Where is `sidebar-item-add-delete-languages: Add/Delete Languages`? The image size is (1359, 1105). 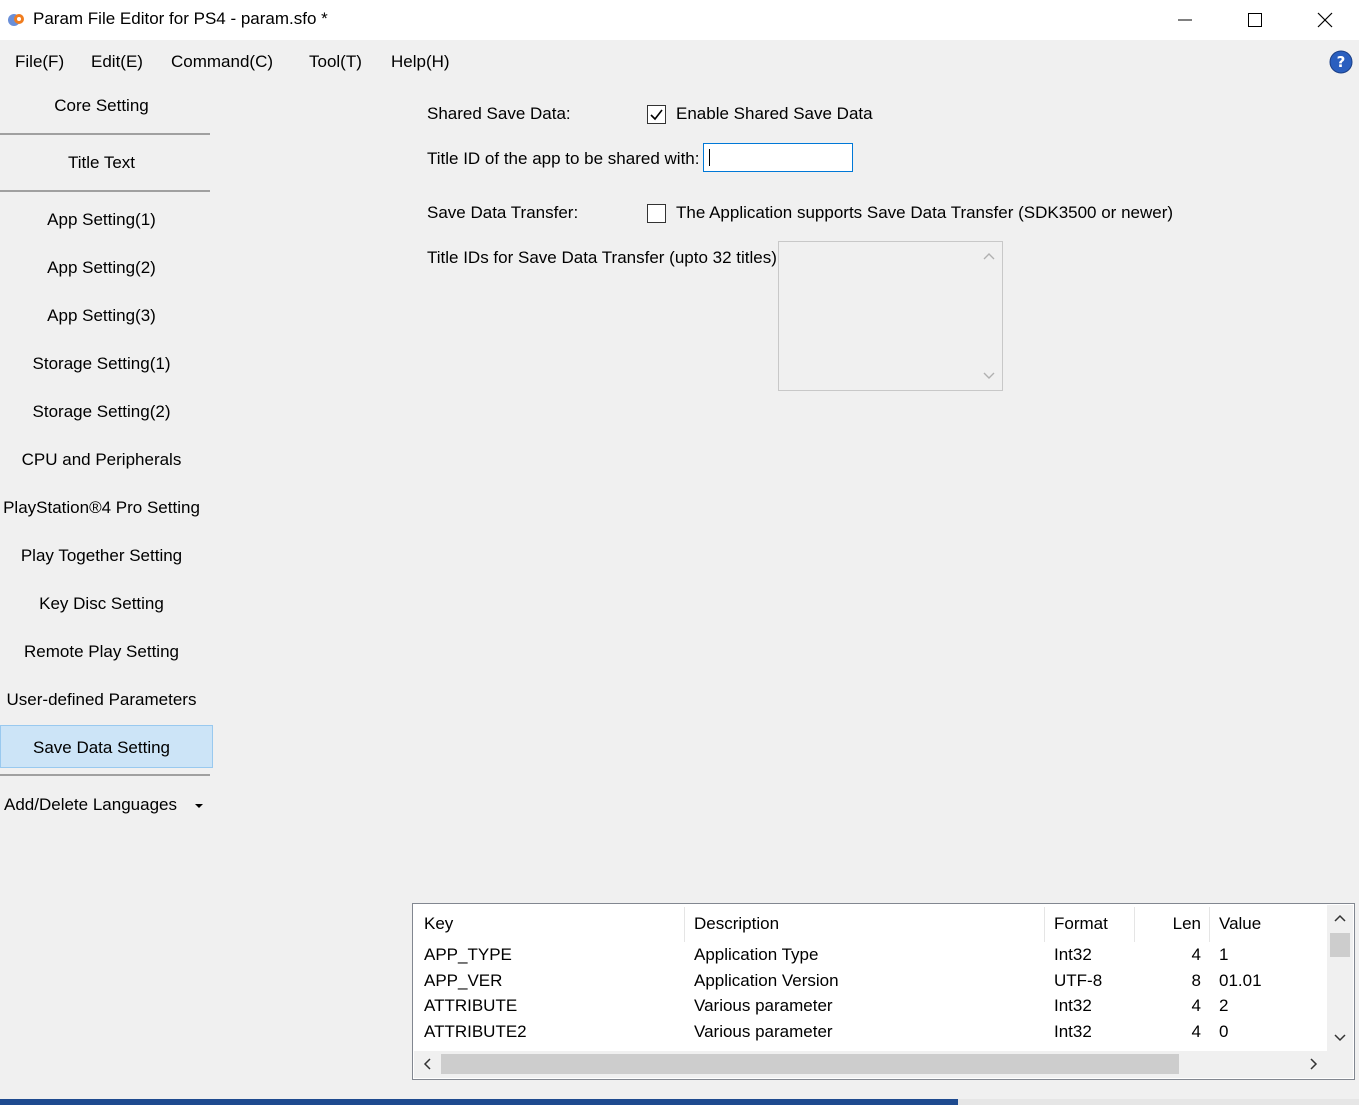 sidebar-item-add-delete-languages: Add/Delete Languages is located at coordinates (104, 805).